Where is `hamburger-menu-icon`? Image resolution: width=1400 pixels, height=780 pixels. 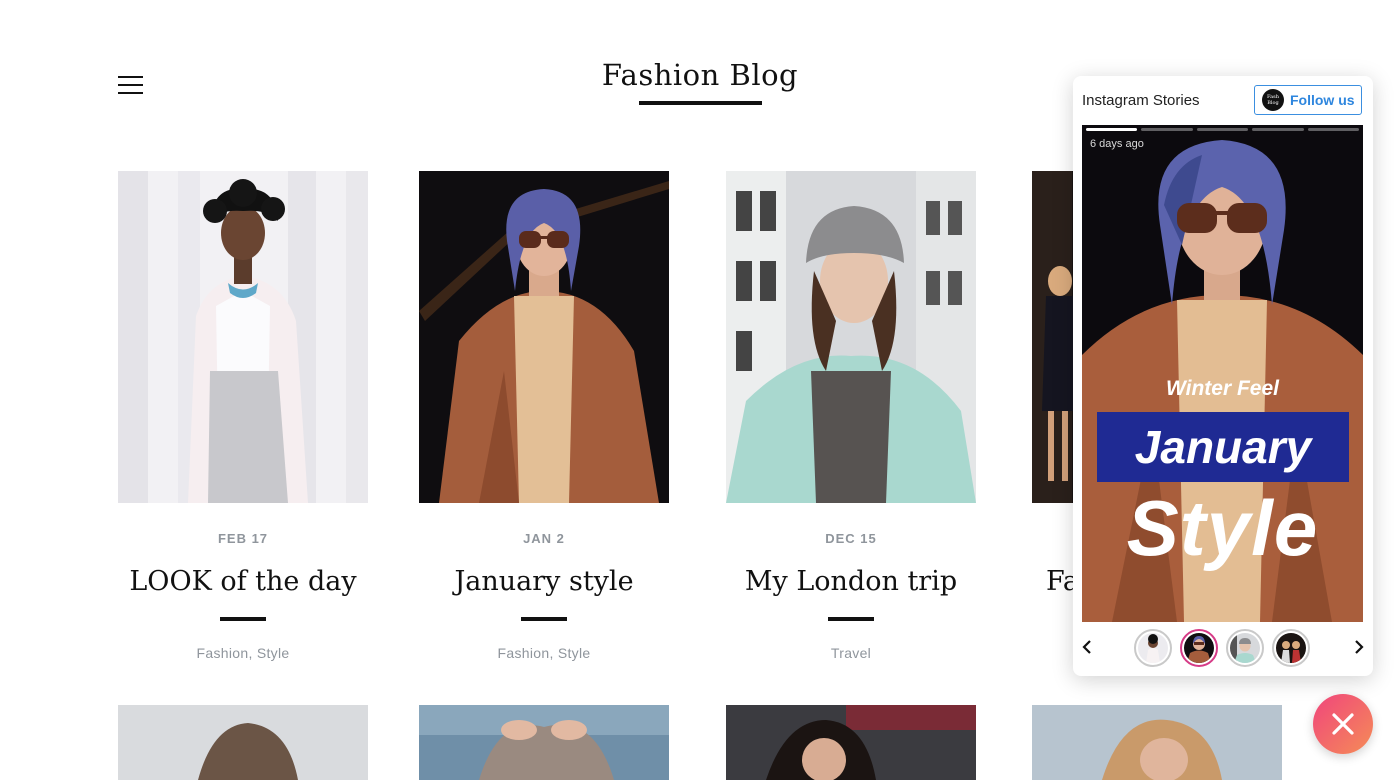 hamburger-menu-icon is located at coordinates (130, 85).